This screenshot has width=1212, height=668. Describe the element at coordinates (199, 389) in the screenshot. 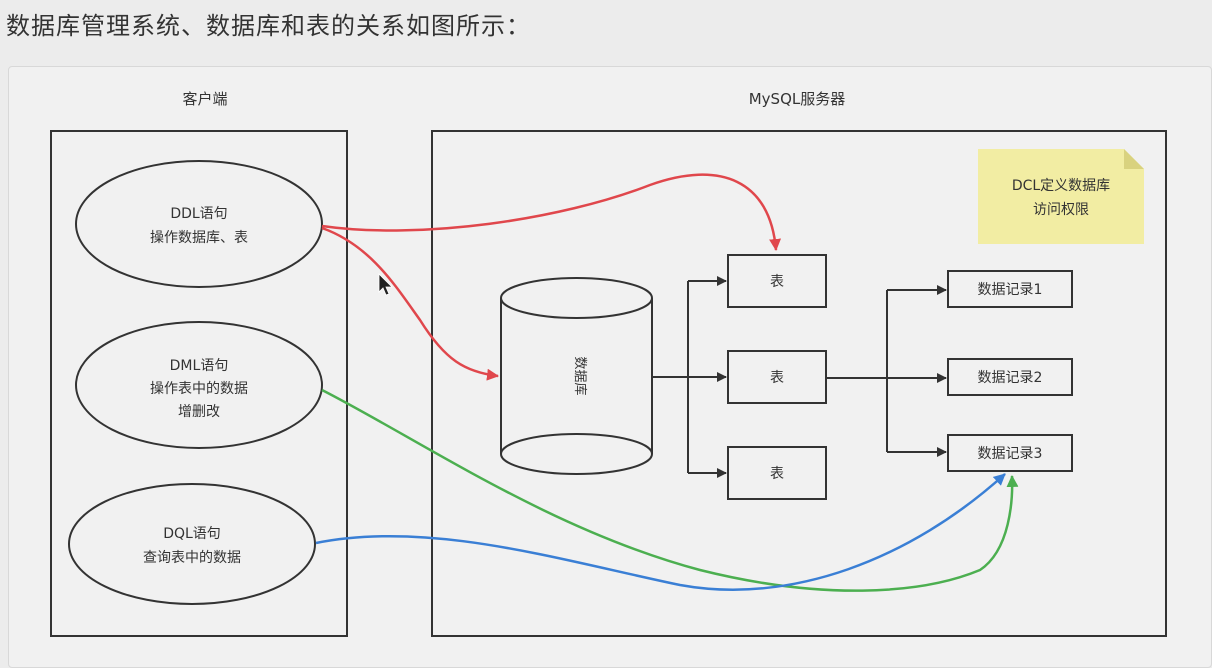

I see `dml-desc: 操作表中的数据` at that location.